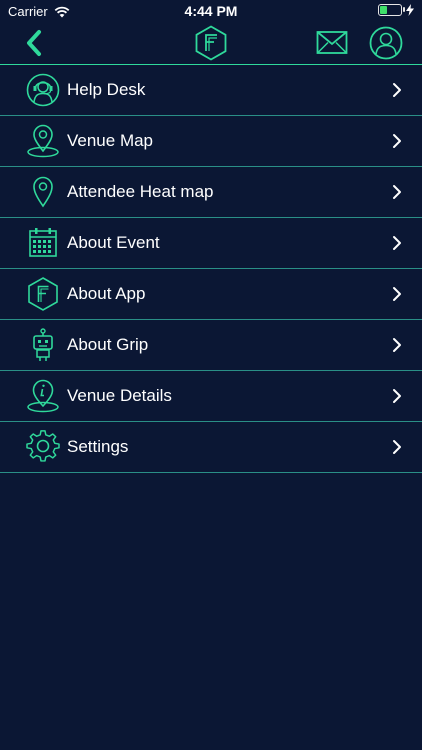 This screenshot has height=750, width=422. Describe the element at coordinates (211, 345) in the screenshot. I see `menu-item-about-grip: About Grip` at that location.